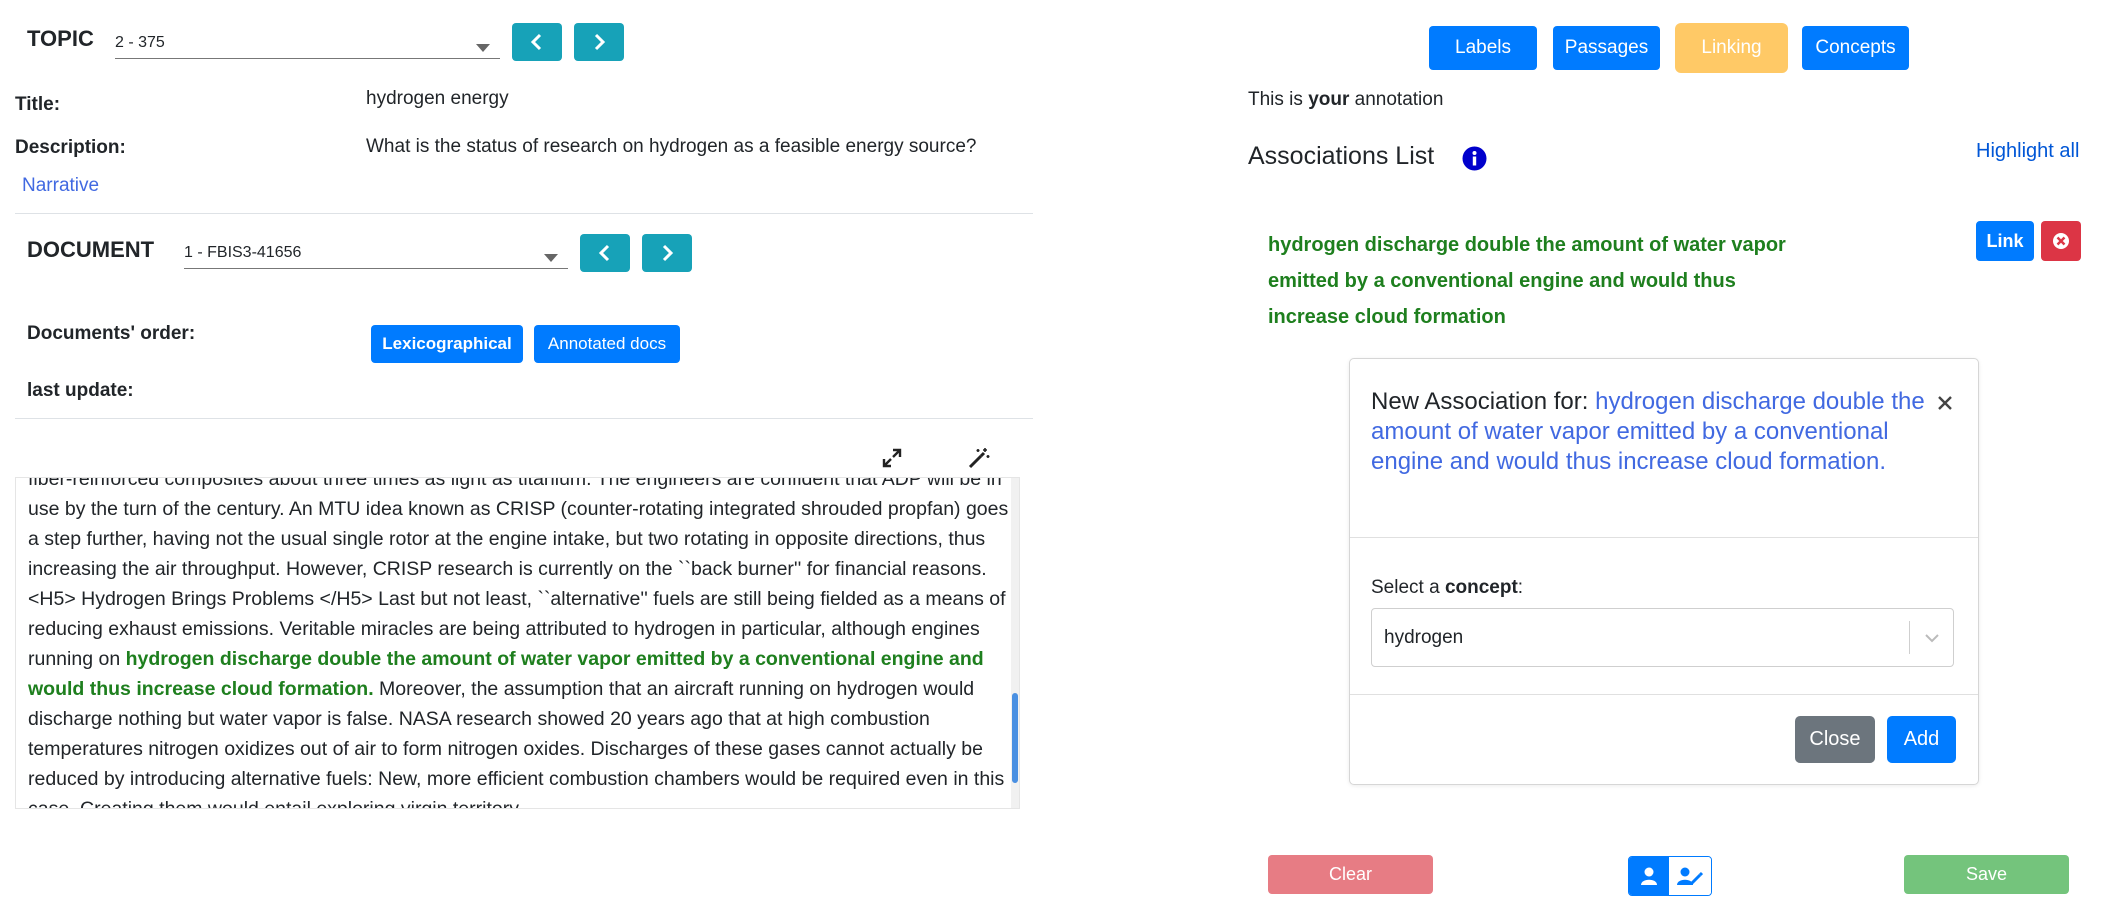  What do you see at coordinates (1606, 48) in the screenshot?
I see `tab-passages: Passages` at bounding box center [1606, 48].